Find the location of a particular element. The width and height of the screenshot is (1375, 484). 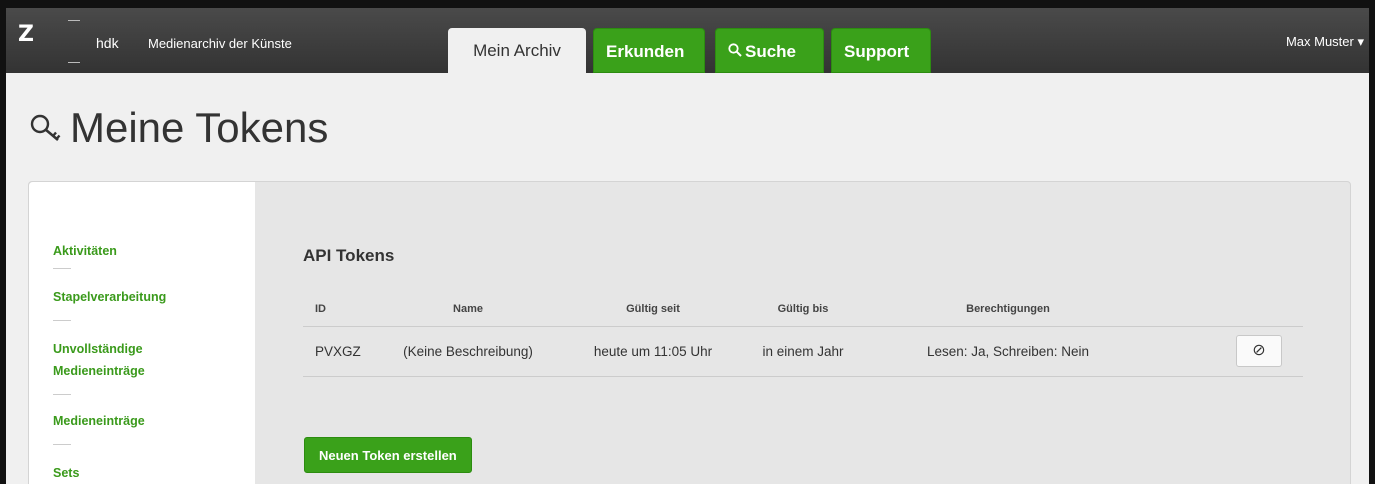

brand-short: hdk is located at coordinates (107, 43).